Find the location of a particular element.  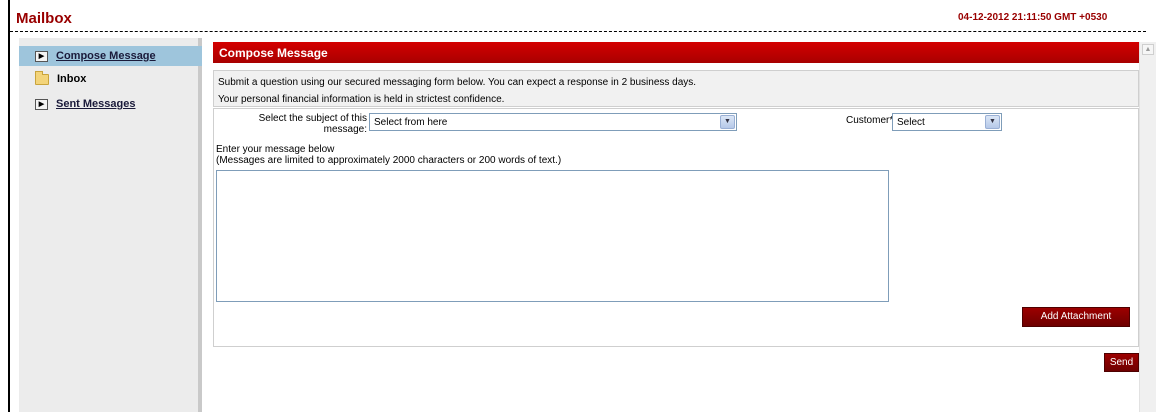

message-hint-line: Enter your message below is located at coordinates (275, 149).